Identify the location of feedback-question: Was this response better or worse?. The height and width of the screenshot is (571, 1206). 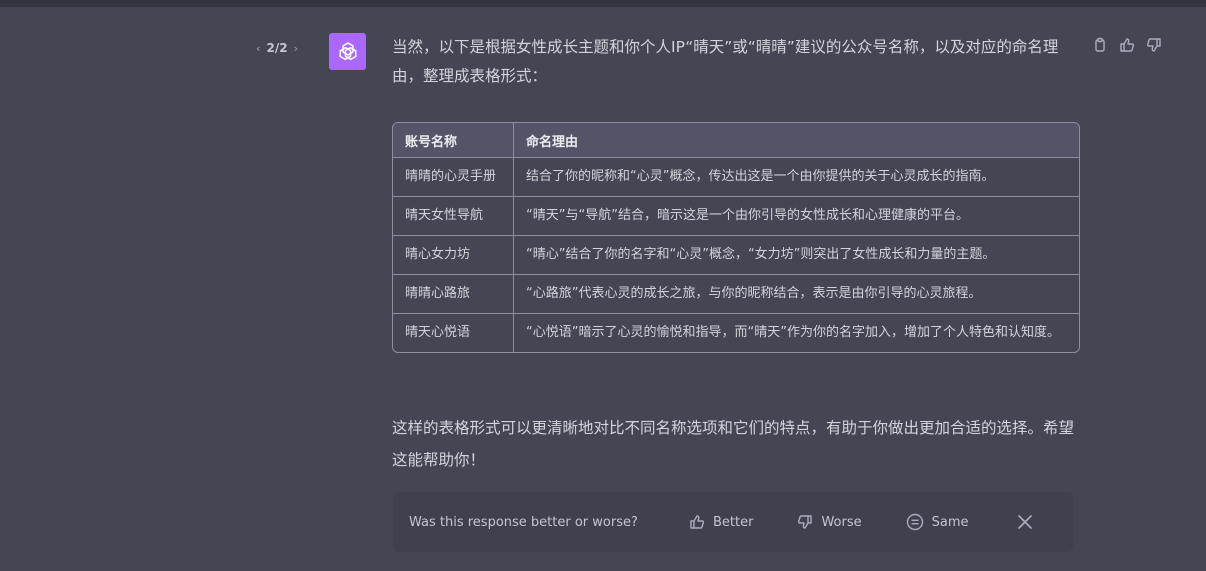
(523, 522).